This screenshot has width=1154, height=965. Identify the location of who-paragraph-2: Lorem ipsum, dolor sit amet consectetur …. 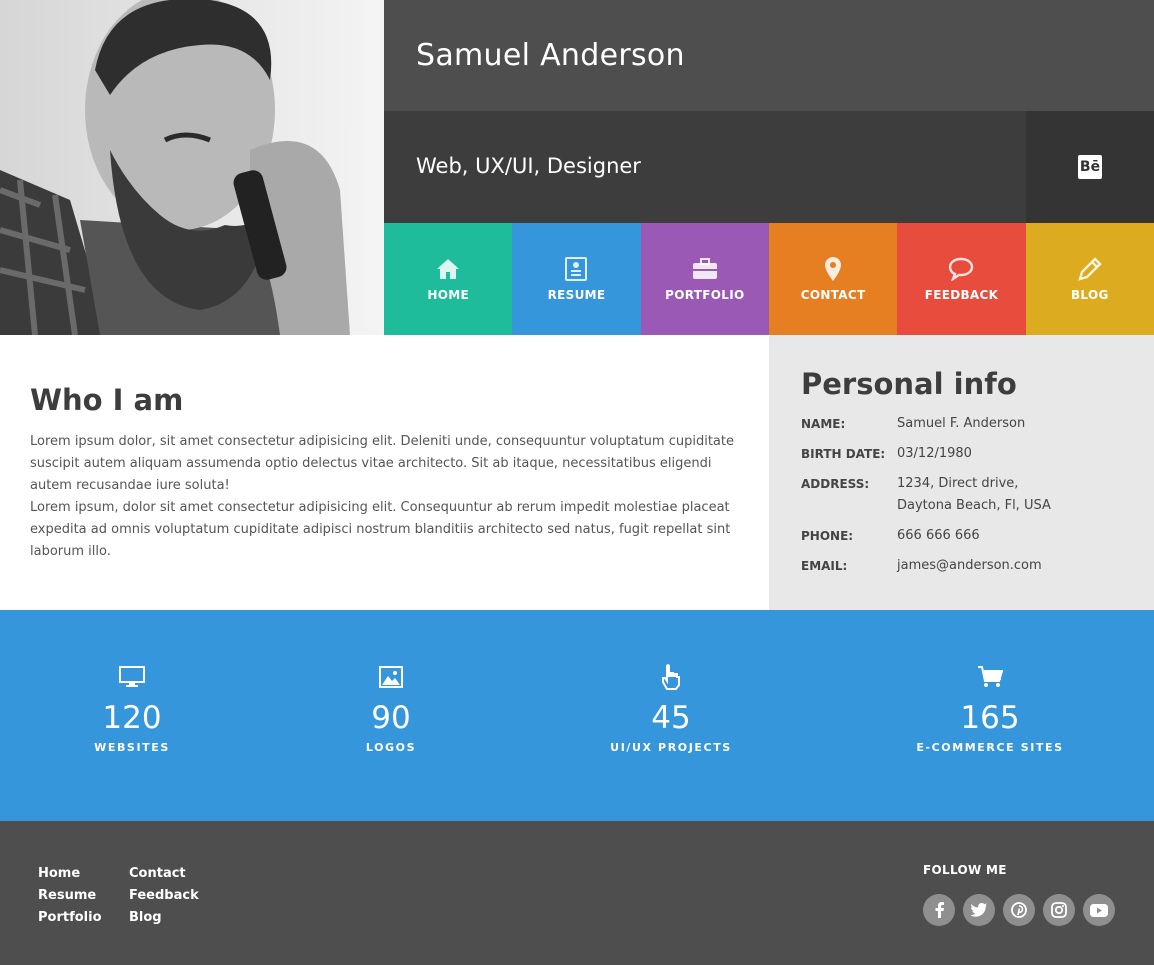
(380, 529).